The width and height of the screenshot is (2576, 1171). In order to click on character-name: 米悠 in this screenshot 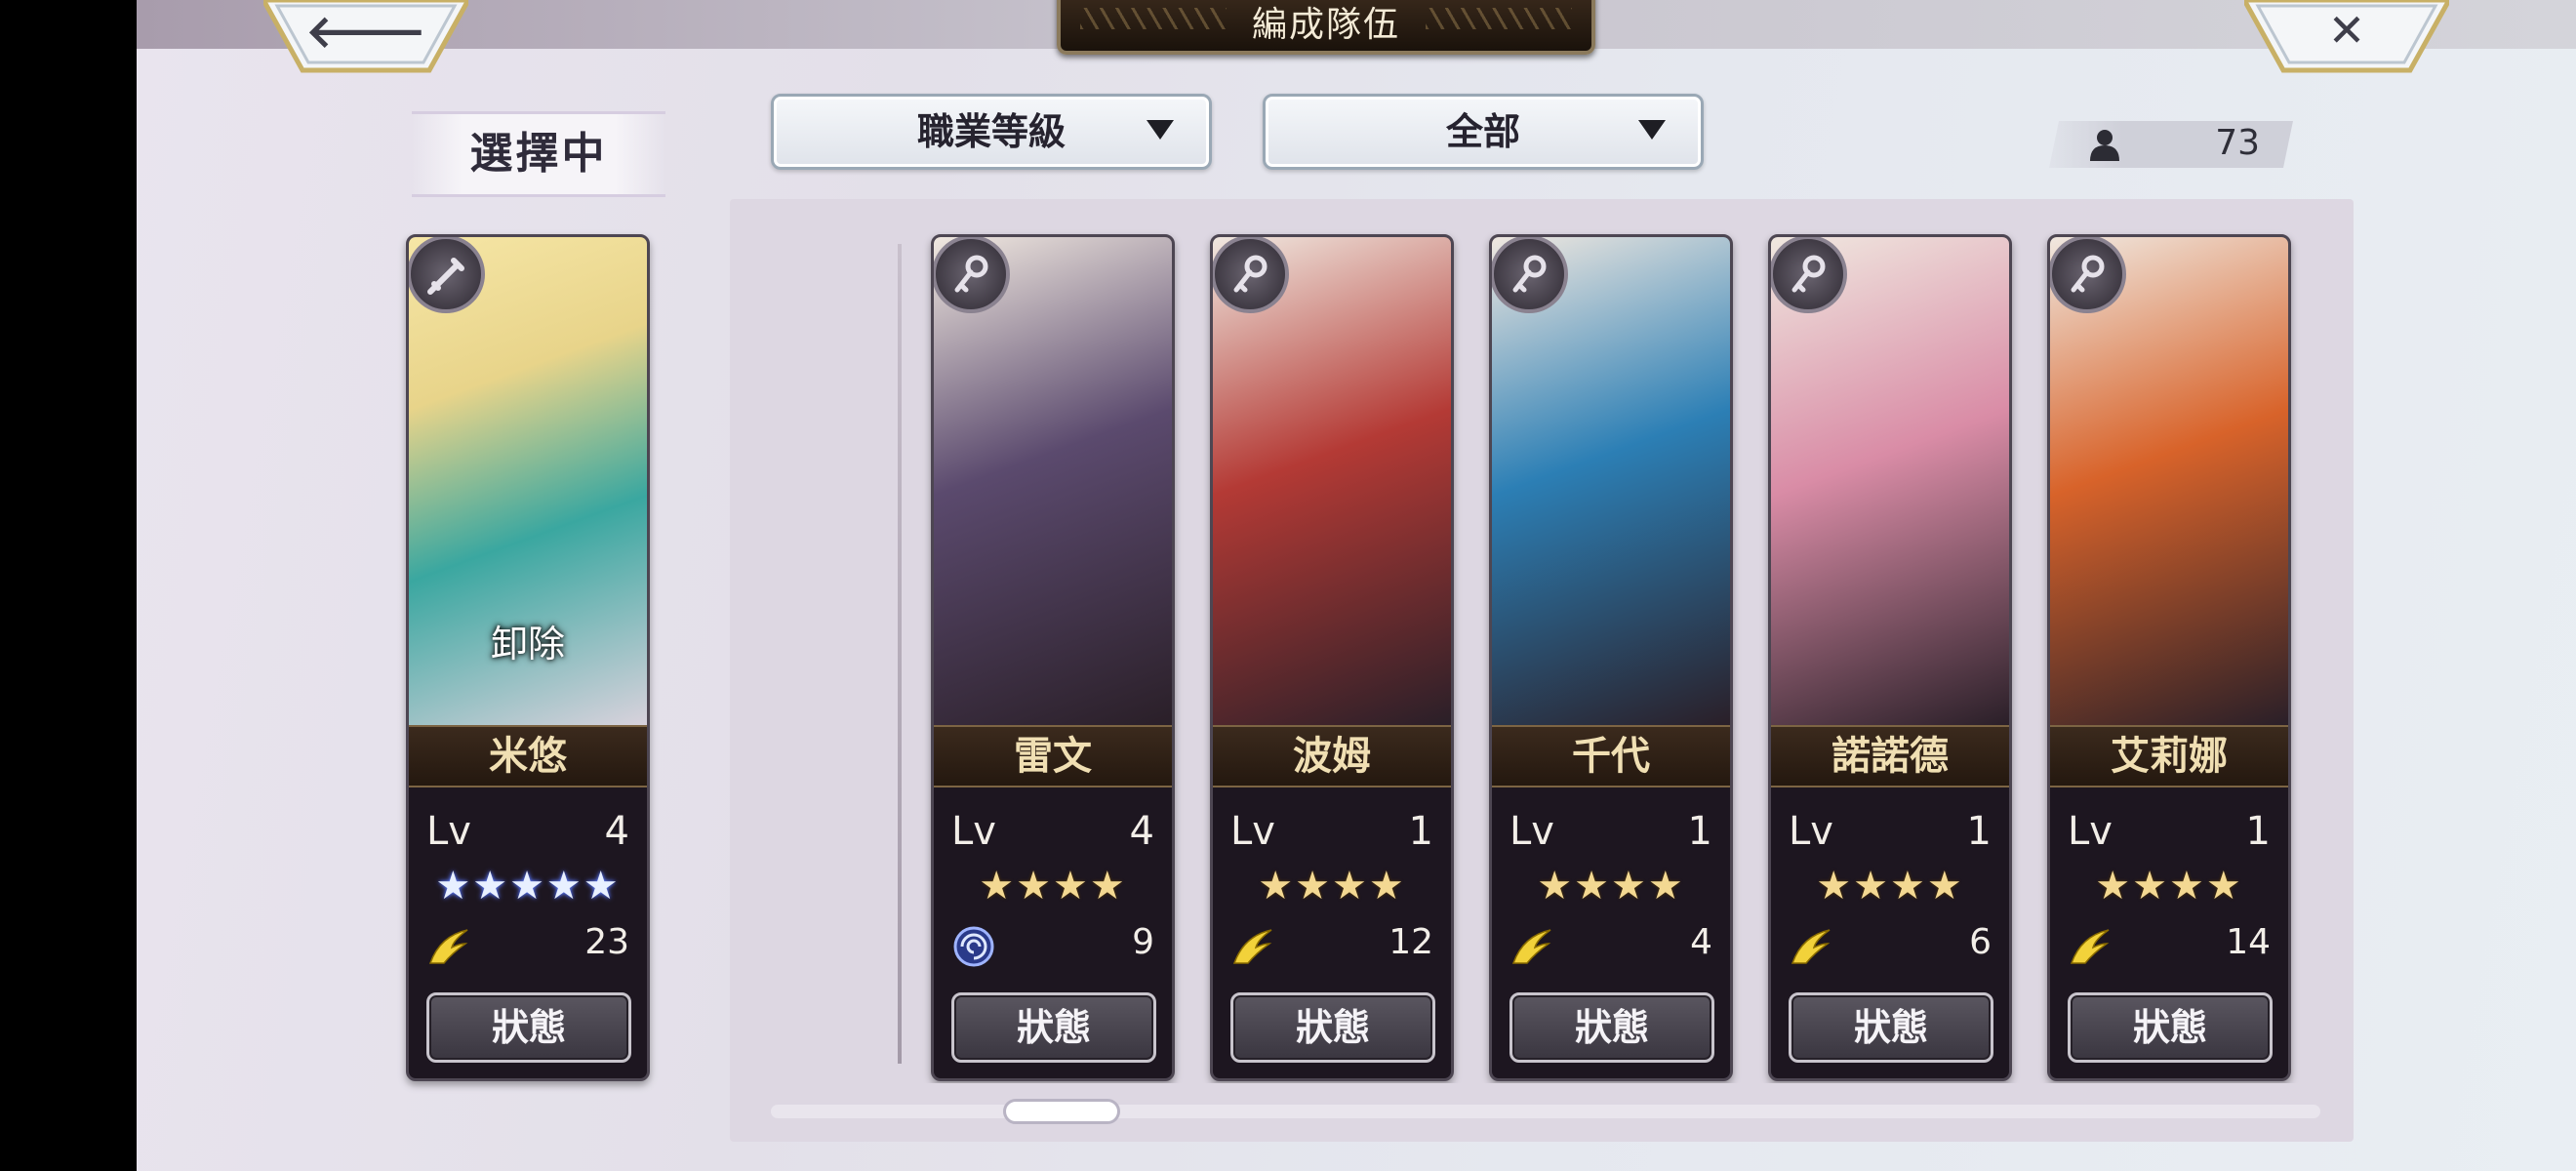, I will do `click(528, 756)`.